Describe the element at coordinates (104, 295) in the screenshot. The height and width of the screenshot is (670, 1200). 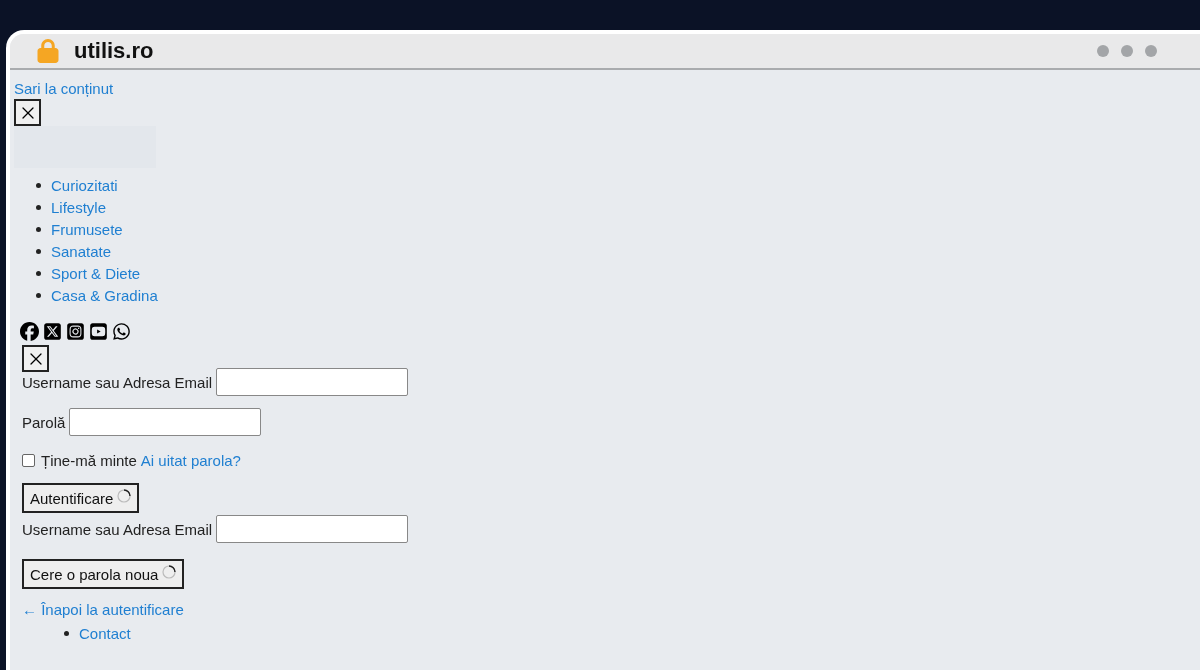
I see `menu-link: Casa & Gradina` at that location.